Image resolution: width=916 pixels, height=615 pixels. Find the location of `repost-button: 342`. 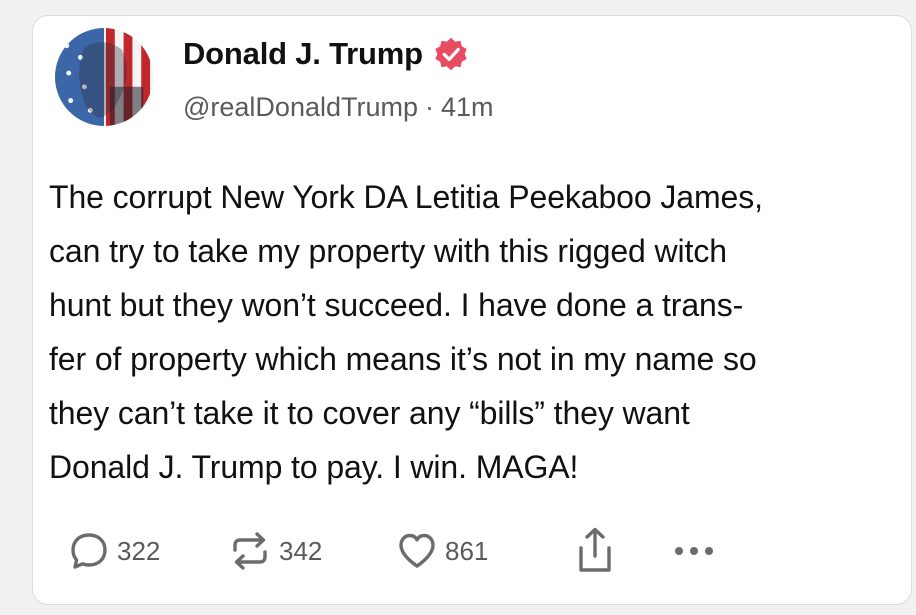

repost-button: 342 is located at coordinates (274, 551).